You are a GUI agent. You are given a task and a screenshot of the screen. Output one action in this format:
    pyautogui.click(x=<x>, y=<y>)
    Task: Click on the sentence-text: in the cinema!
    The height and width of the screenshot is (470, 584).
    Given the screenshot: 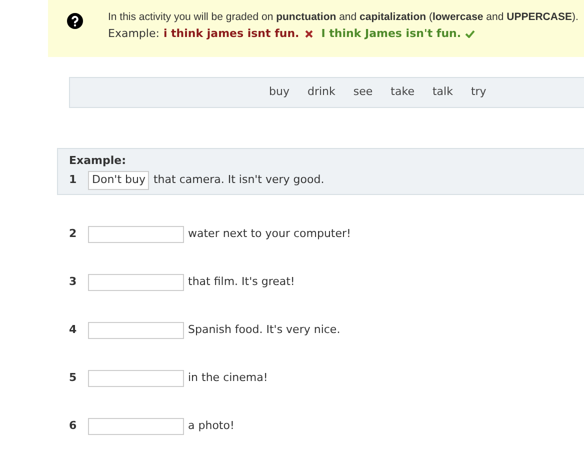 What is the action you would take?
    pyautogui.click(x=228, y=378)
    